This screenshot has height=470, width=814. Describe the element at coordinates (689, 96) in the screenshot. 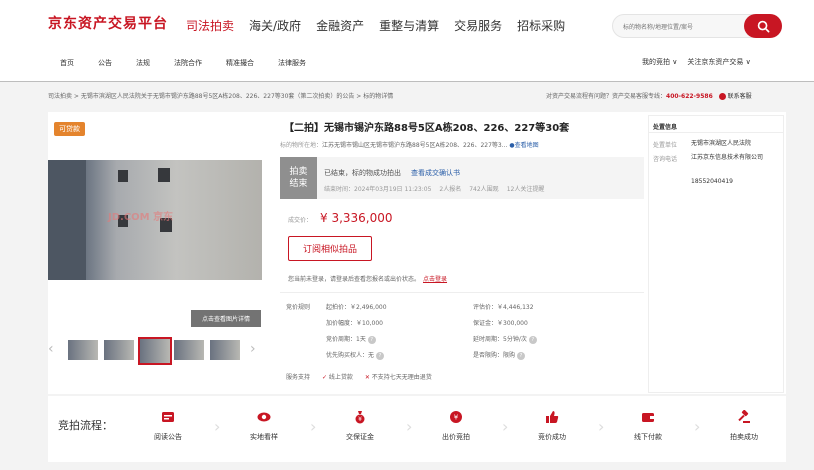

I see `help-phone: 400-622-9586` at that location.